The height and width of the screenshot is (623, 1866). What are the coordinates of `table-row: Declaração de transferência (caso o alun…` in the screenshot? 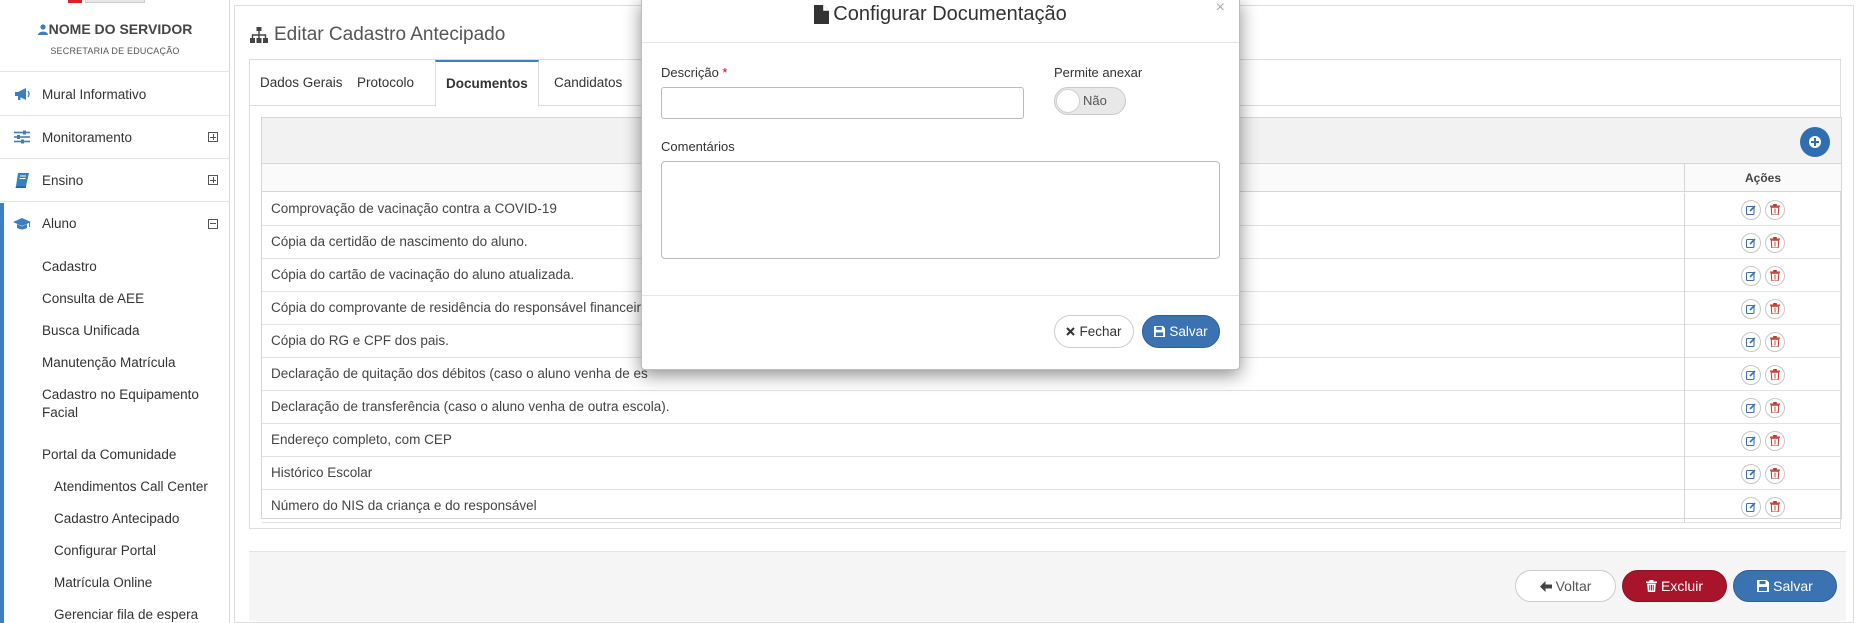 It's located at (1051, 407).